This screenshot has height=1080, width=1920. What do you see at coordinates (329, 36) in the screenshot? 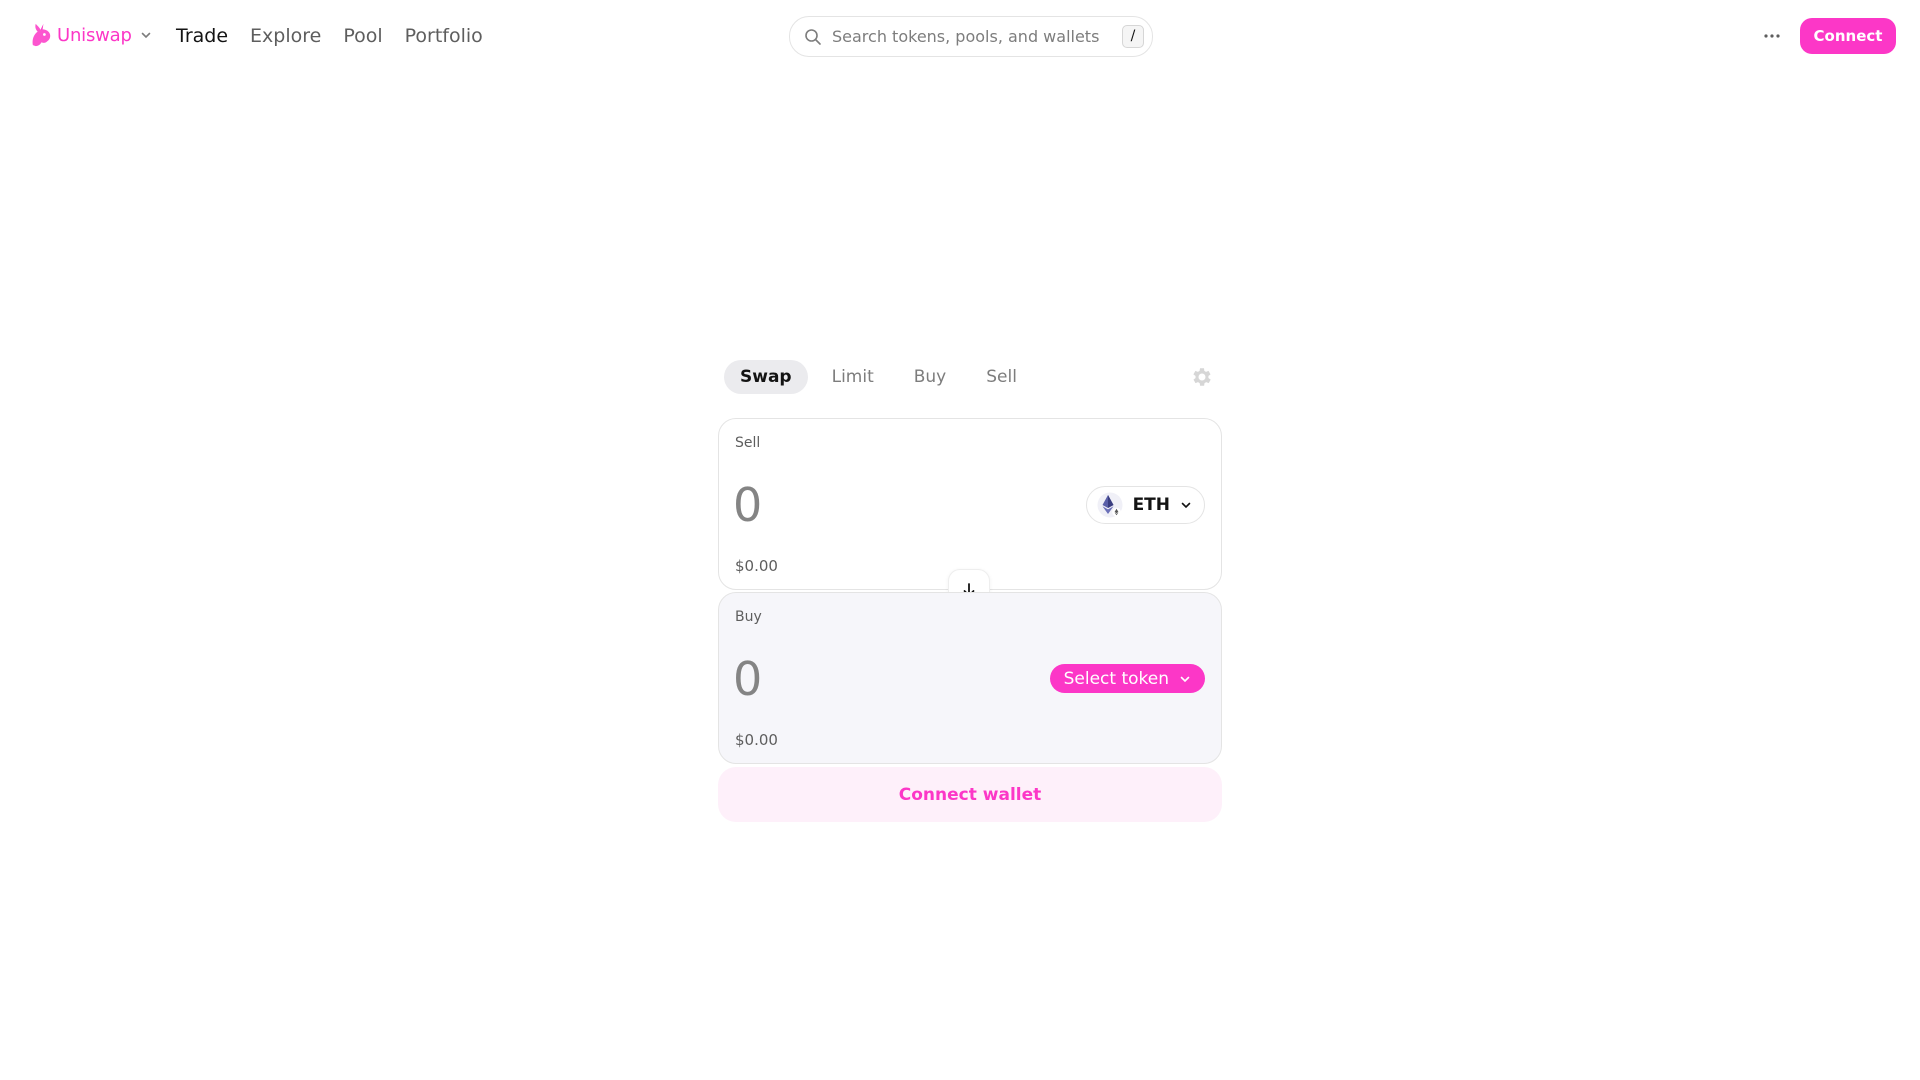
I see `nav-links: Trade Explore Pool Portfolio` at bounding box center [329, 36].